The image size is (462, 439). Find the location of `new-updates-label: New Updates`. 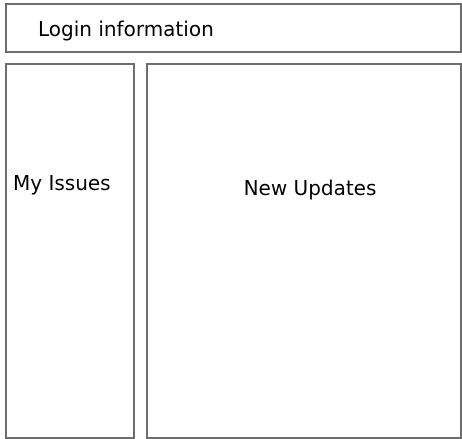

new-updates-label: New Updates is located at coordinates (310, 188).